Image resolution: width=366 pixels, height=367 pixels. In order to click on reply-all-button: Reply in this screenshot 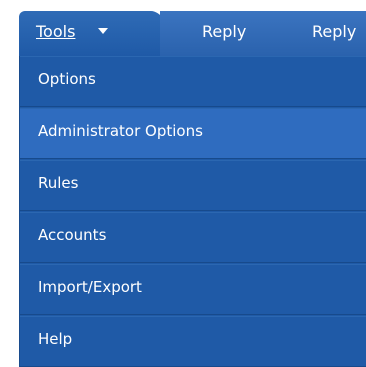, I will do `click(334, 31)`.